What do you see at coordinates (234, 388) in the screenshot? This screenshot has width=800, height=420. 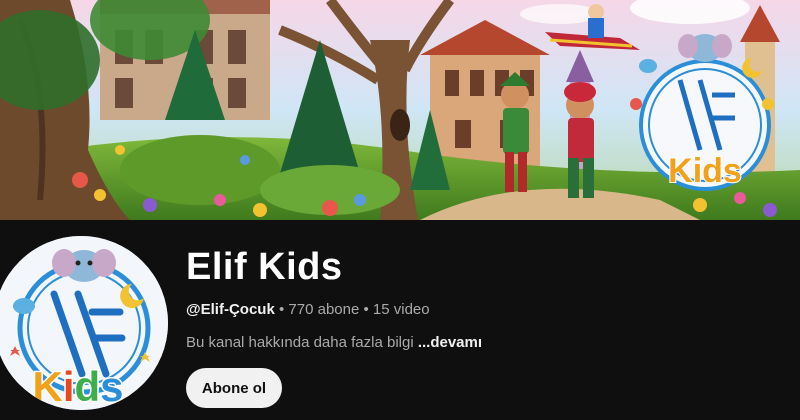 I see `subscribe-button: Abone ol` at bounding box center [234, 388].